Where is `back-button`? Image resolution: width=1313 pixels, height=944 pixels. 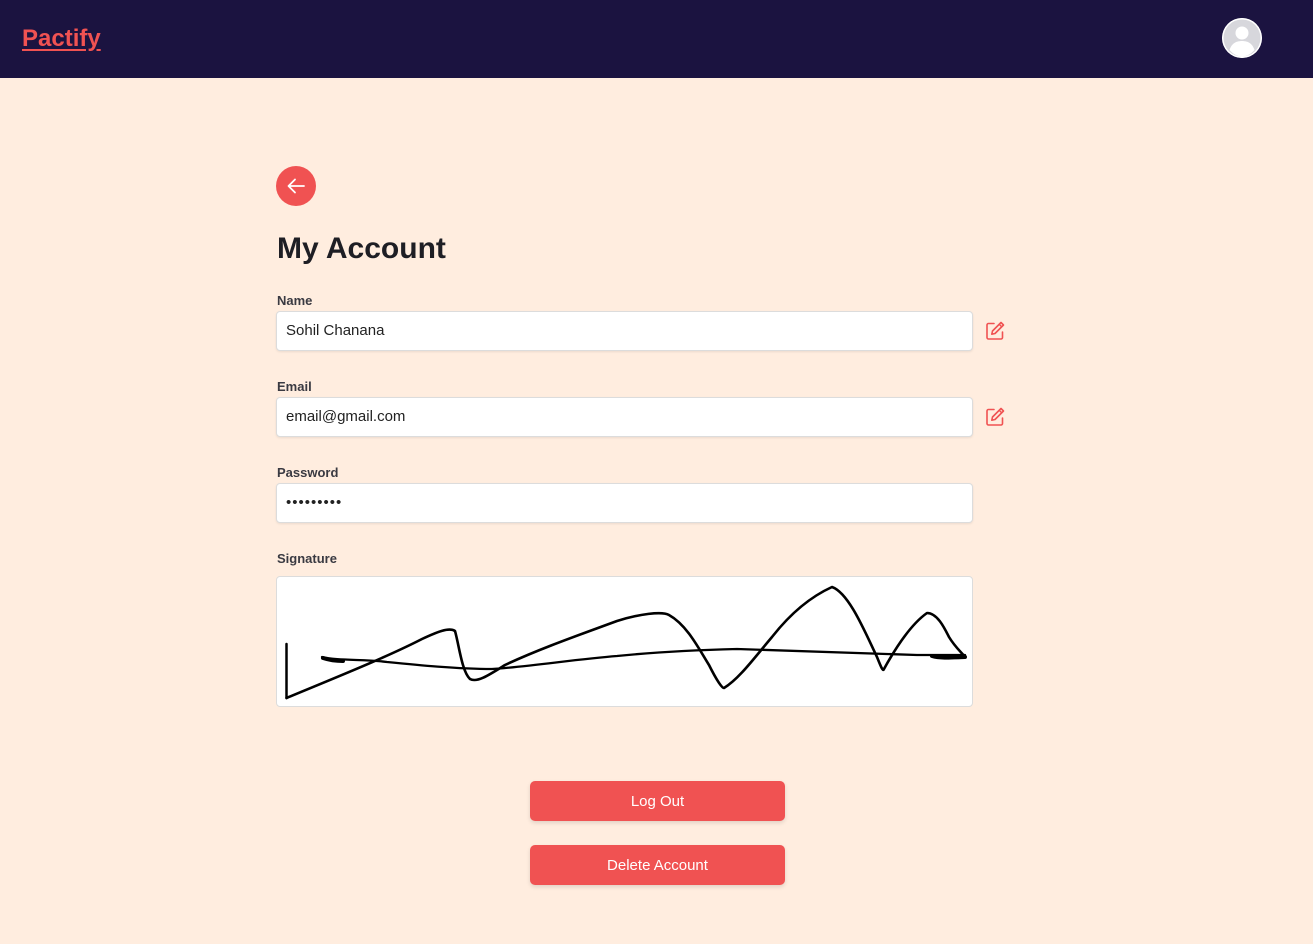 back-button is located at coordinates (296, 186).